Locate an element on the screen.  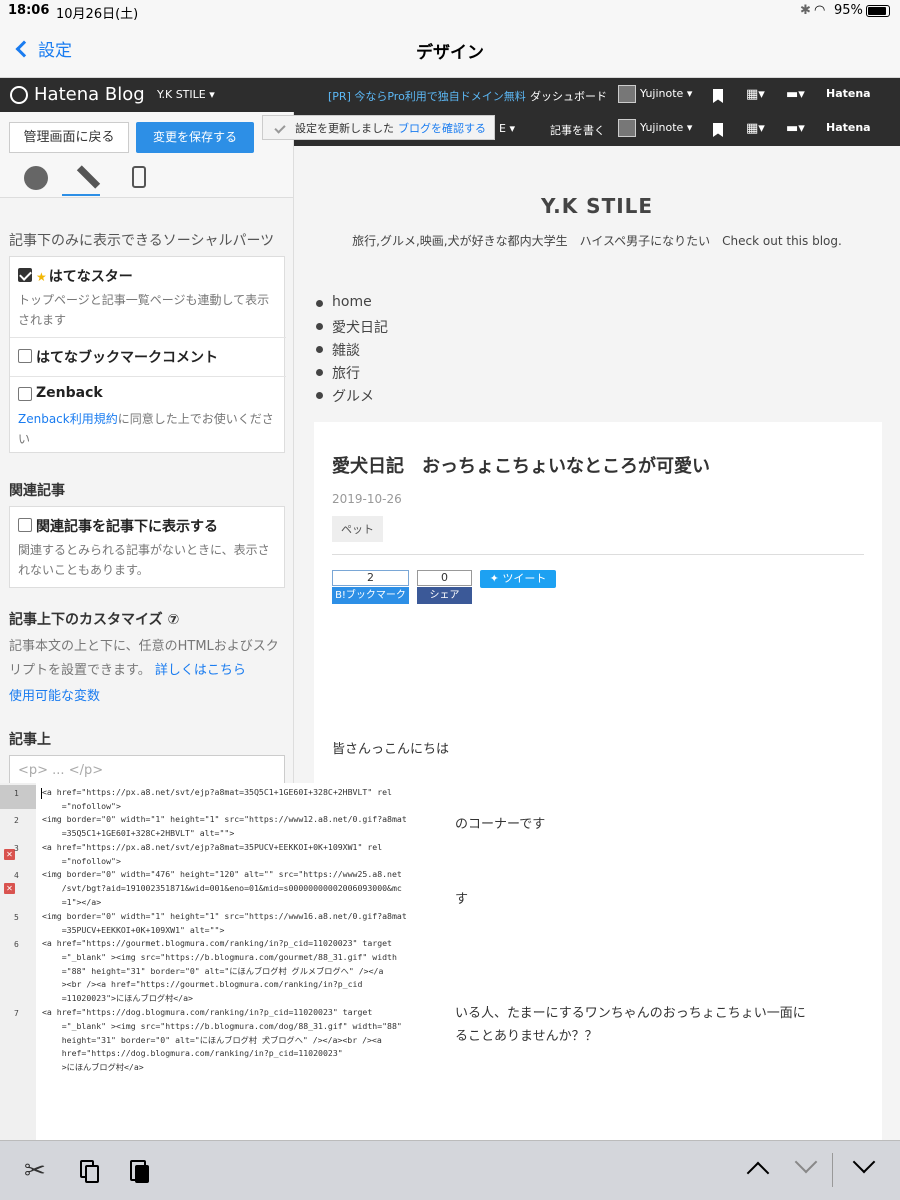
nav-item-chat: 雑談 is located at coordinates (351, 351).